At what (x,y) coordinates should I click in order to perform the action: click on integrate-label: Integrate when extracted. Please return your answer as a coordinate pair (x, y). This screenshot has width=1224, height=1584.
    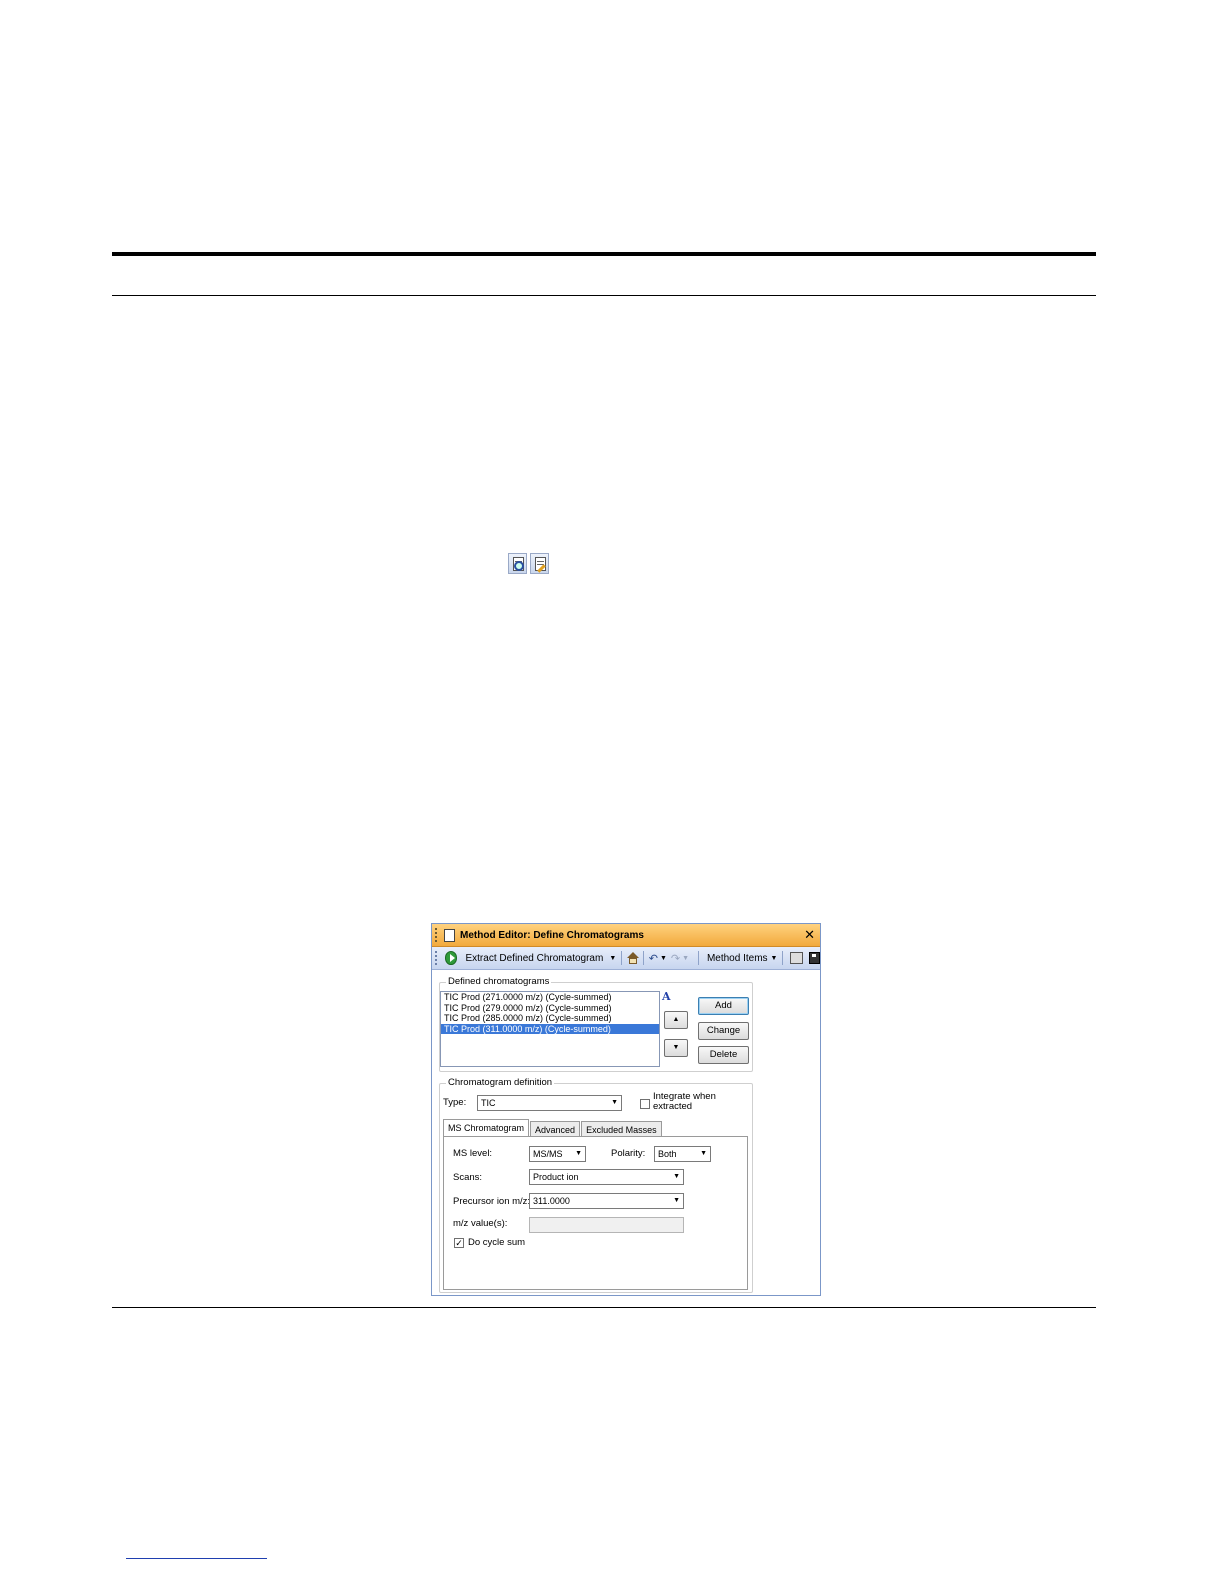
    Looking at the image, I should click on (684, 1102).